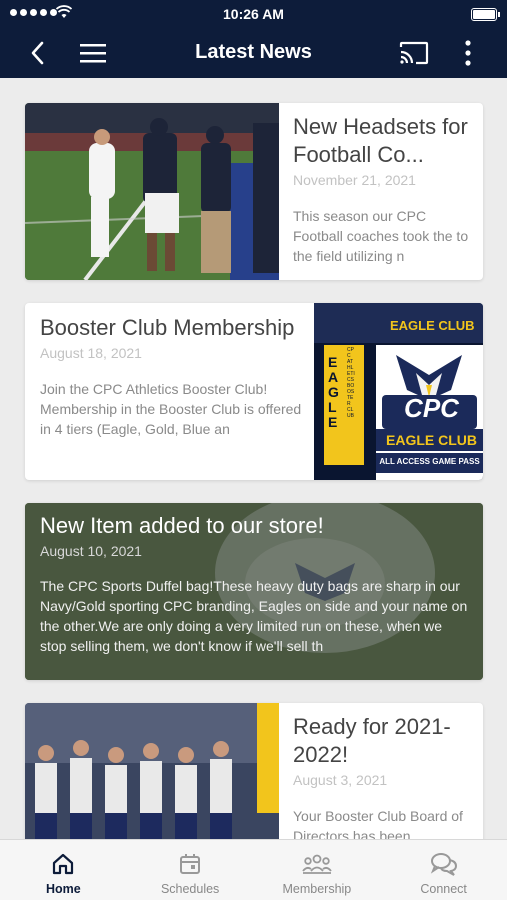 This screenshot has width=507, height=900. What do you see at coordinates (431, 408) in the screenshot?
I see `cpc-logo-text: CPC` at bounding box center [431, 408].